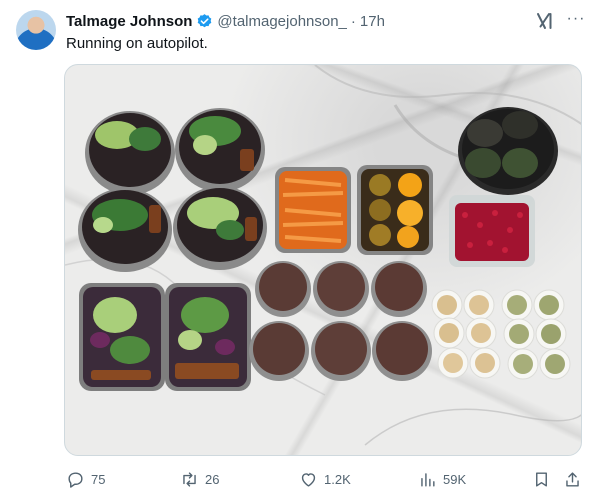  I want to click on author-name: Talmage Johnson, so click(129, 21).